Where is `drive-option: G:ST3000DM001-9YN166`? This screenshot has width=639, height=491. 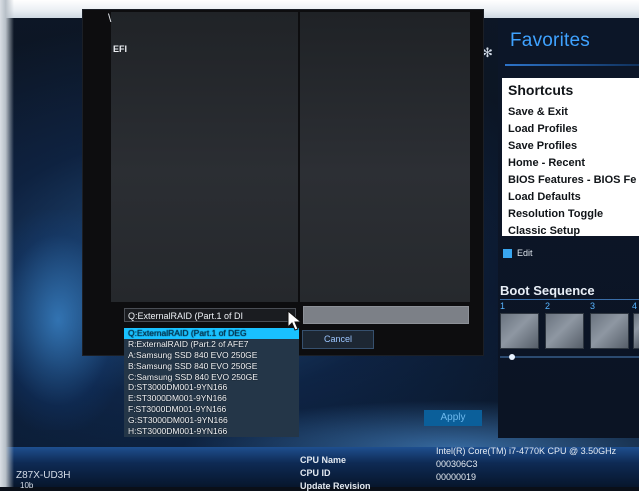 drive-option: G:ST3000DM001-9YN166 is located at coordinates (211, 420).